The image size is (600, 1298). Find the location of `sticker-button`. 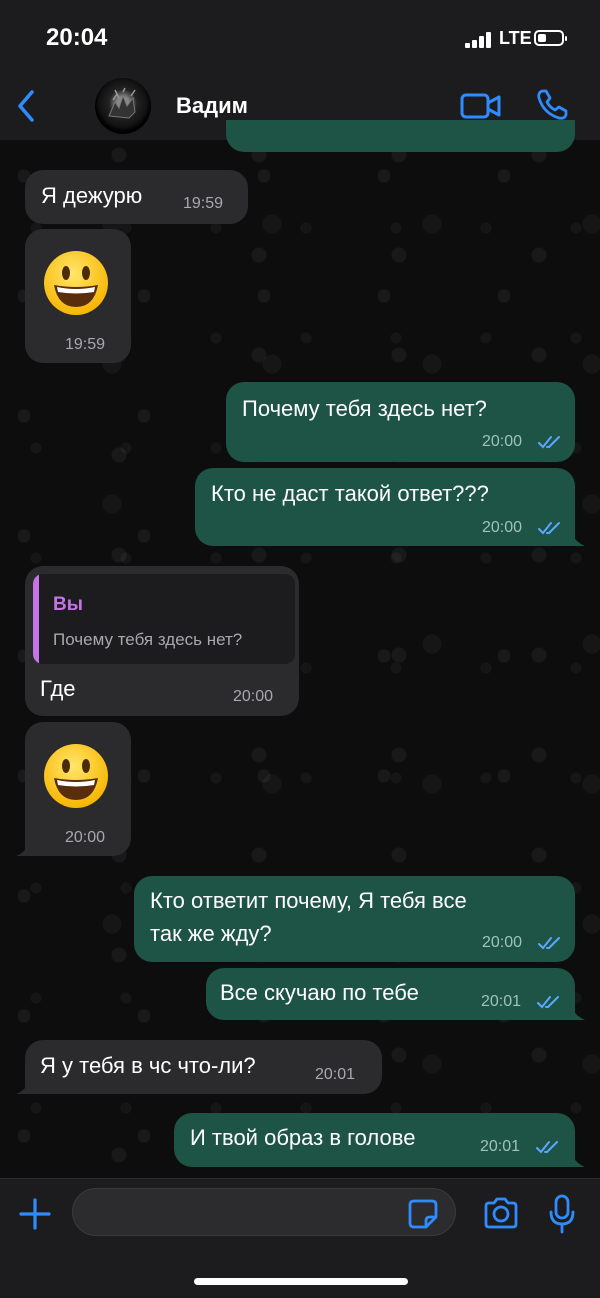

sticker-button is located at coordinates (423, 1214).